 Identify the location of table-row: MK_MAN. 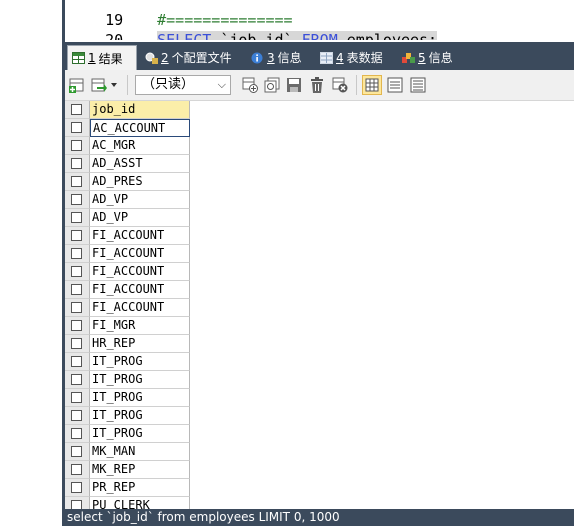
(128, 452).